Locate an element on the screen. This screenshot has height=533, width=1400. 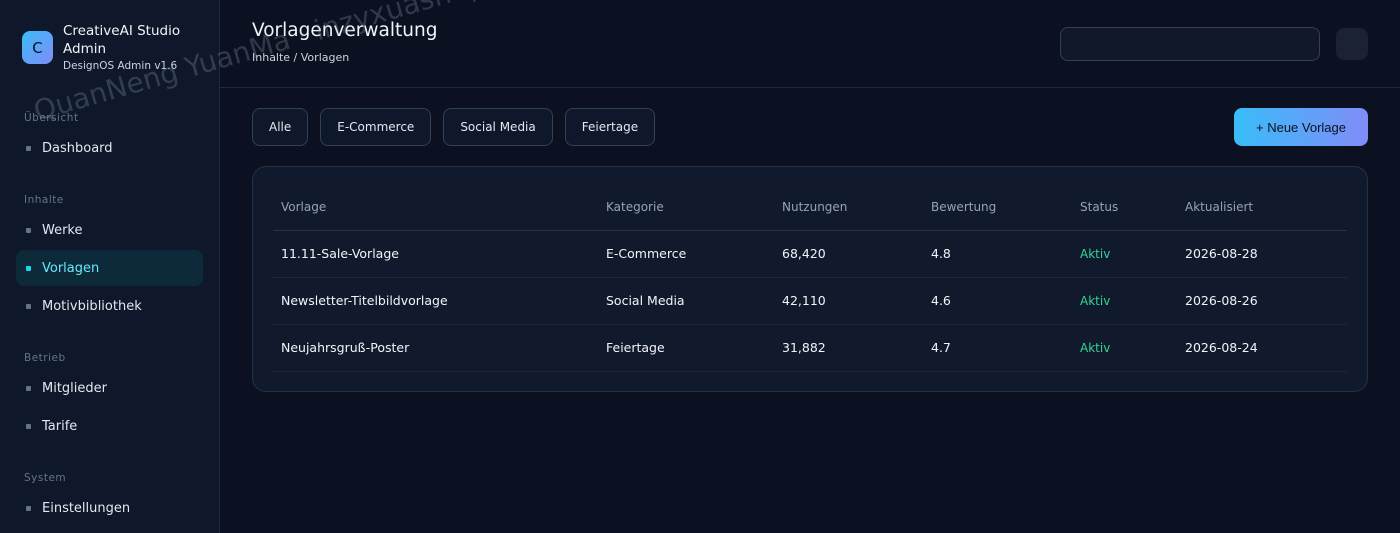
sidebar-item-einstellungen: Einstellungen is located at coordinates (109, 508).